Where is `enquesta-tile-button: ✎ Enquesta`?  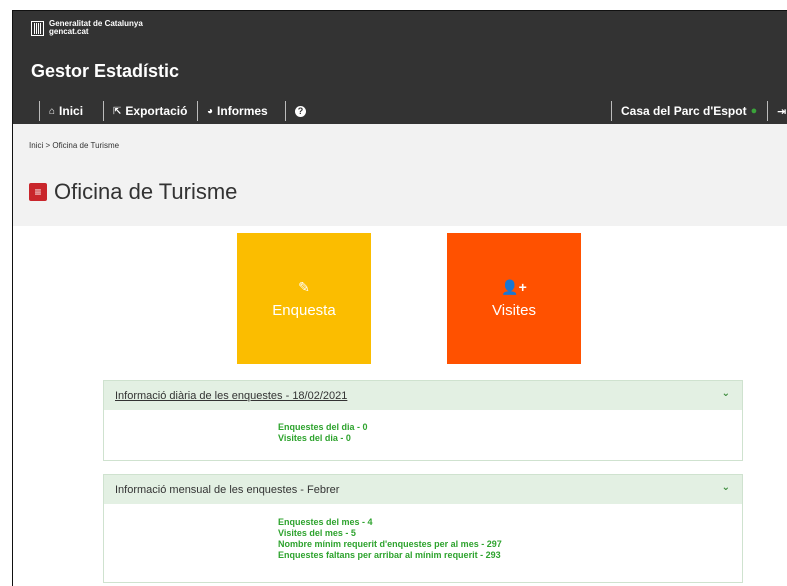
enquesta-tile-button: ✎ Enquesta is located at coordinates (304, 298).